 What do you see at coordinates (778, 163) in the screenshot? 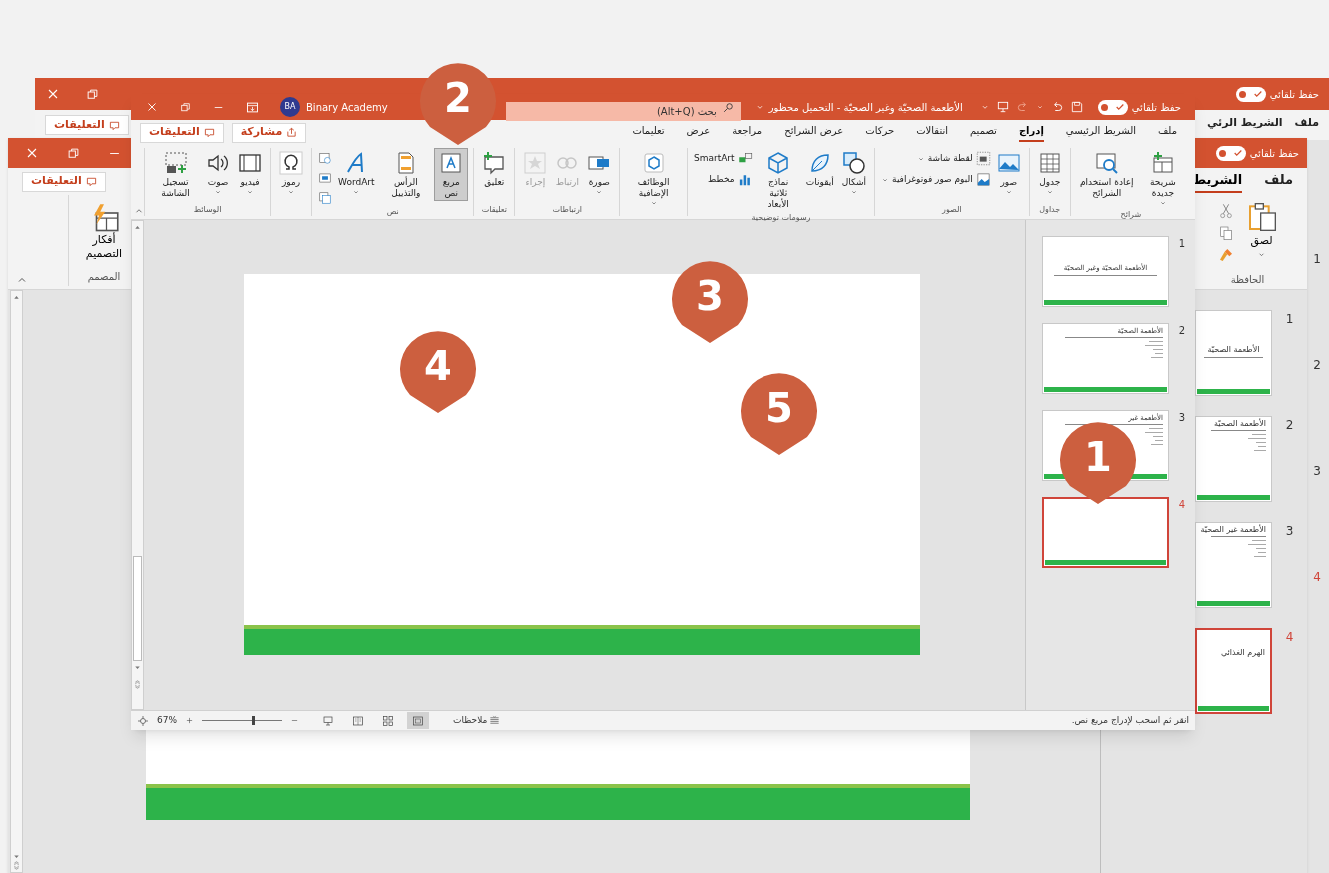
I see `cube-icon` at bounding box center [778, 163].